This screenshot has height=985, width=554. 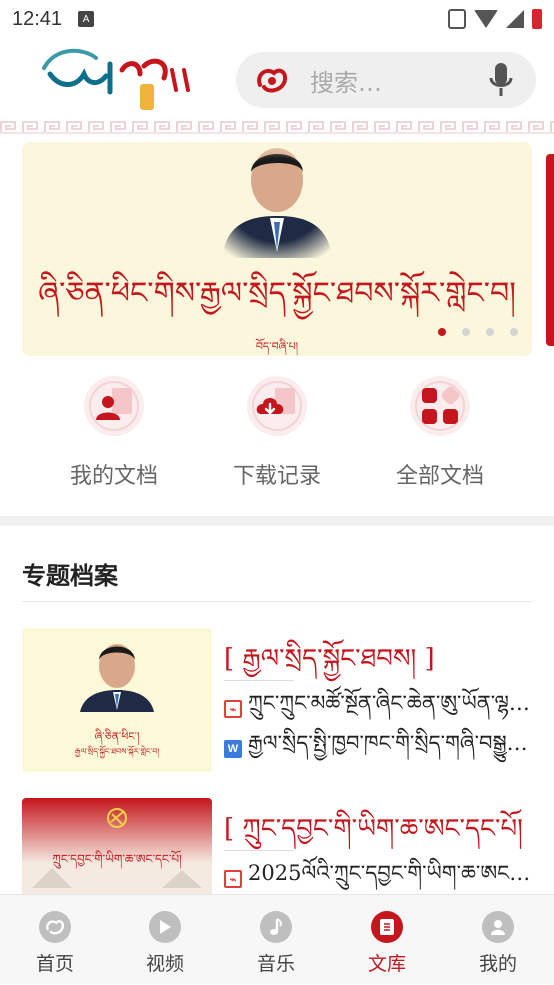 What do you see at coordinates (440, 406) in the screenshot?
I see `grid-apps-icon` at bounding box center [440, 406].